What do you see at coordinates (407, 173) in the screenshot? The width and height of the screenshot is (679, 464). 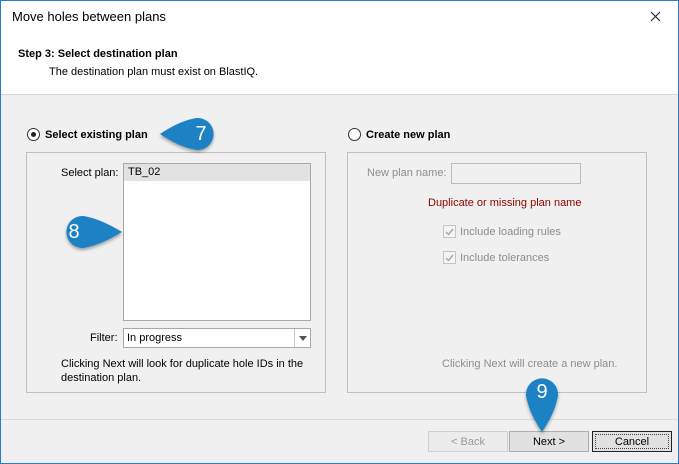 I see `new-plan-name-label: New plan name:` at bounding box center [407, 173].